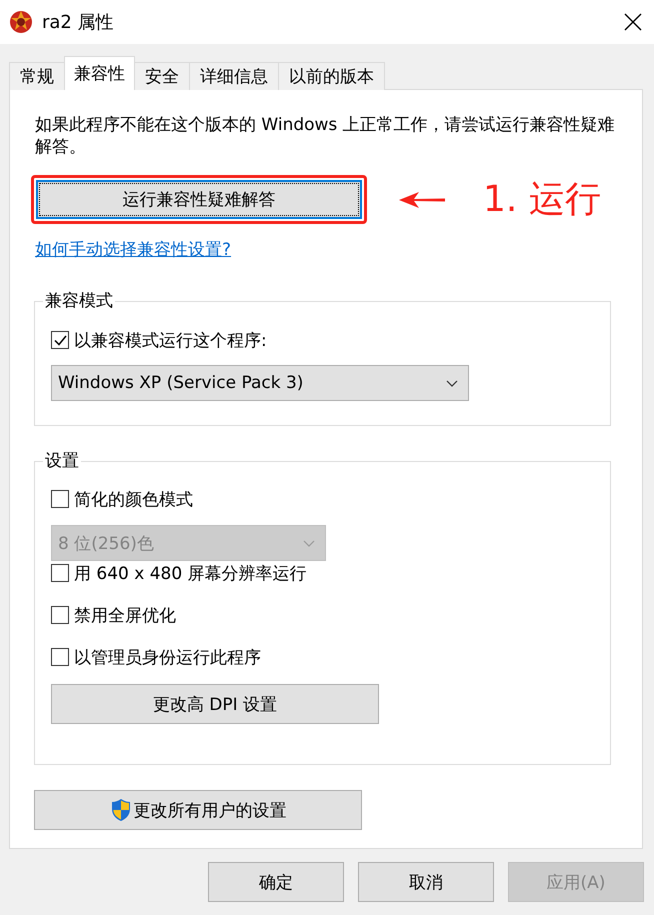  I want to click on shield-icon, so click(121, 810).